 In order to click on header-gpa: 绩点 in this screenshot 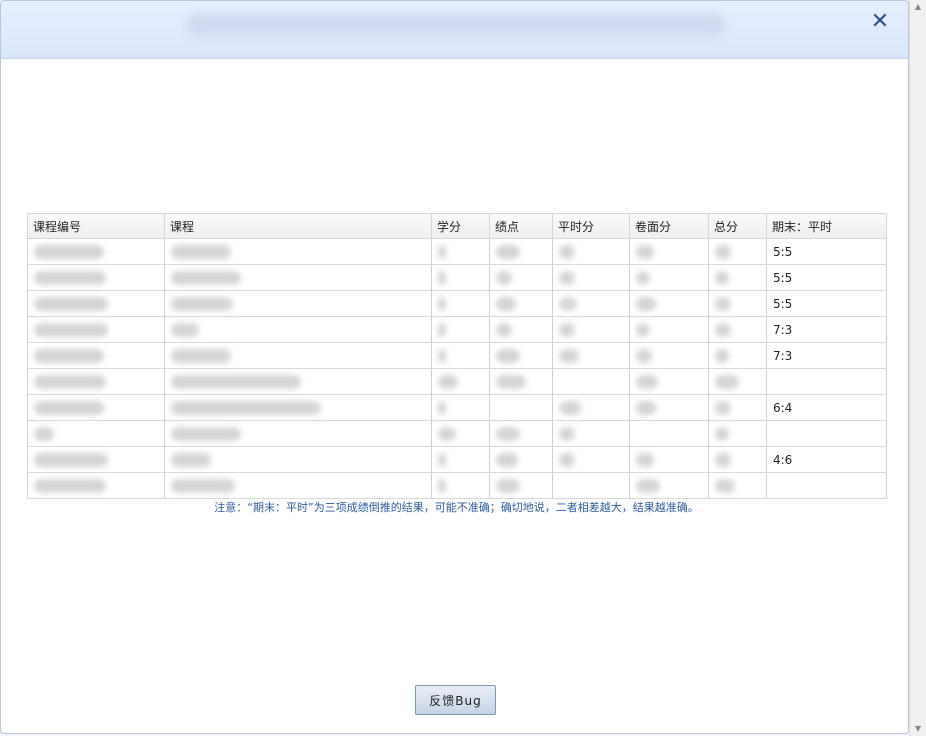, I will do `click(521, 226)`.